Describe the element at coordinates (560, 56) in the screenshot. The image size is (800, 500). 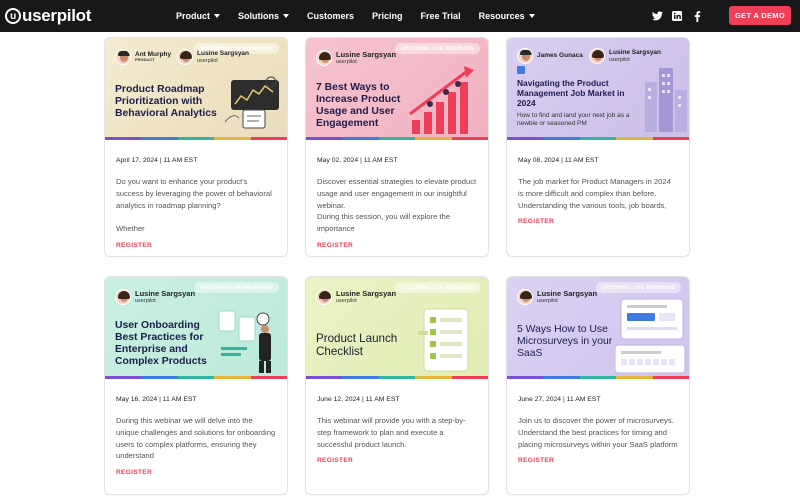
I see `host-name: James Gunaca` at that location.